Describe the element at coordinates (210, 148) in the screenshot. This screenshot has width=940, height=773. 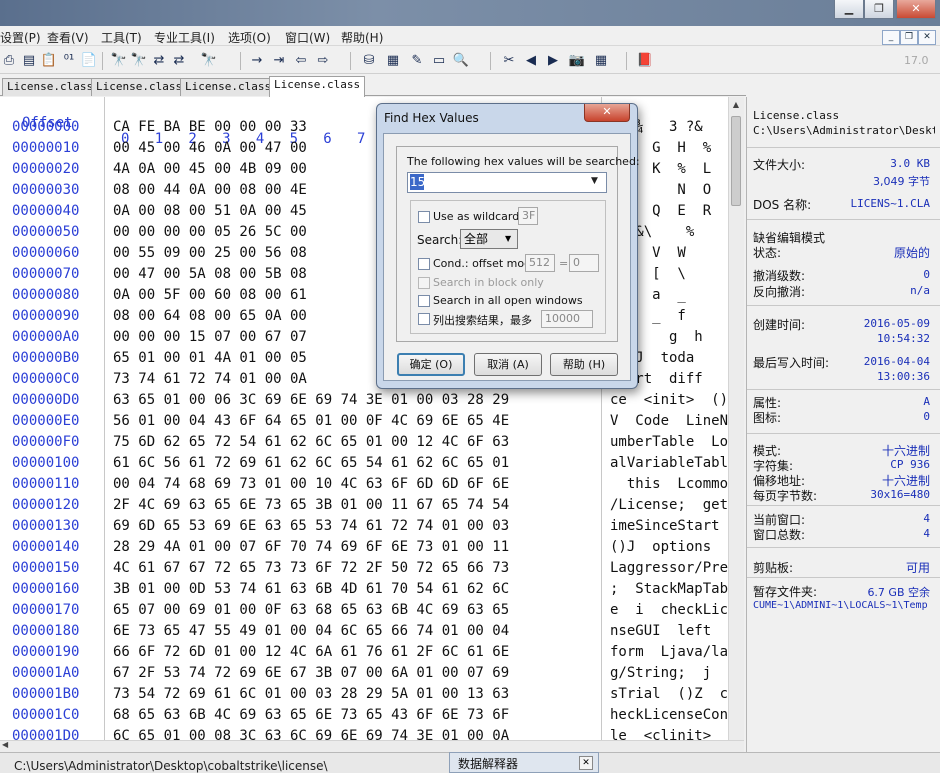
I see `row-hex-bytes: 00 45 00 46 0A 00 47 00` at that location.